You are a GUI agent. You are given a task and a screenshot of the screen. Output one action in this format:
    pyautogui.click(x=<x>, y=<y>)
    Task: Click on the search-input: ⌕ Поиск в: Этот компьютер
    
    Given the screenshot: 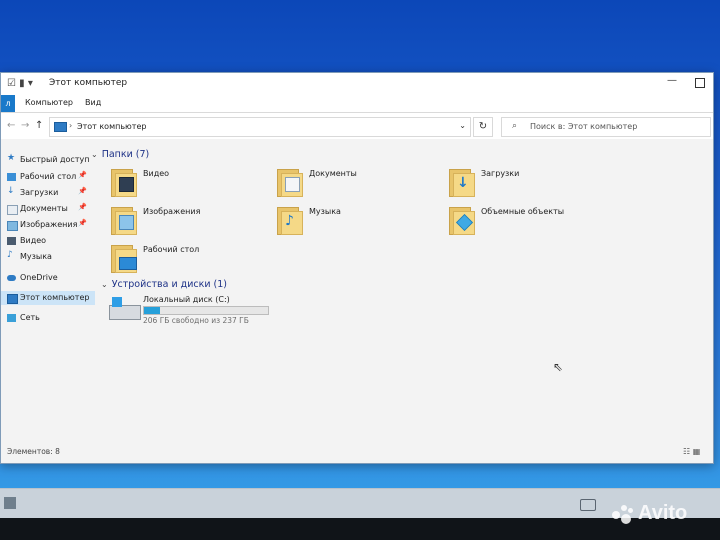 What is the action you would take?
    pyautogui.click(x=606, y=127)
    